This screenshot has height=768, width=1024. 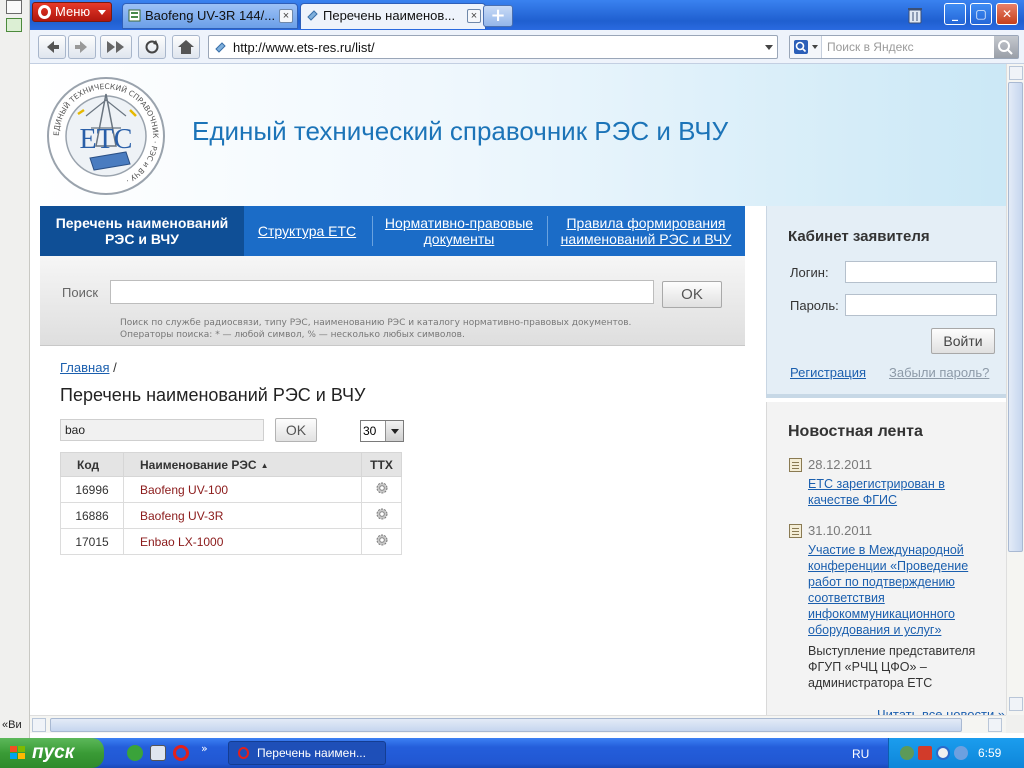 I want to click on fast-forward-icon, so click(x=115, y=47).